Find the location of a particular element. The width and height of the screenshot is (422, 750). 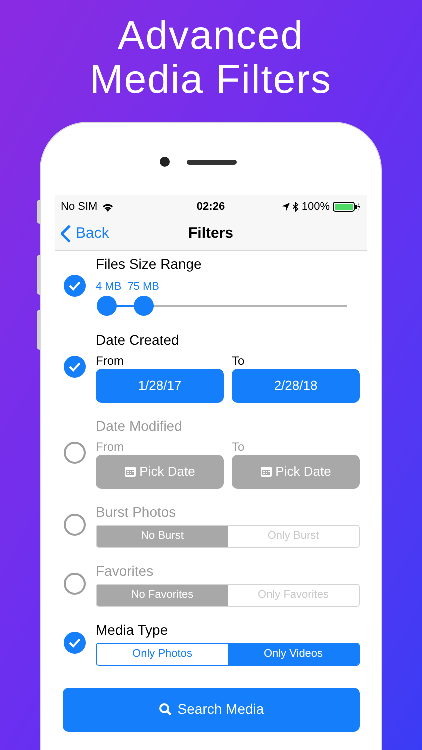

bluetooth-icon is located at coordinates (295, 207).